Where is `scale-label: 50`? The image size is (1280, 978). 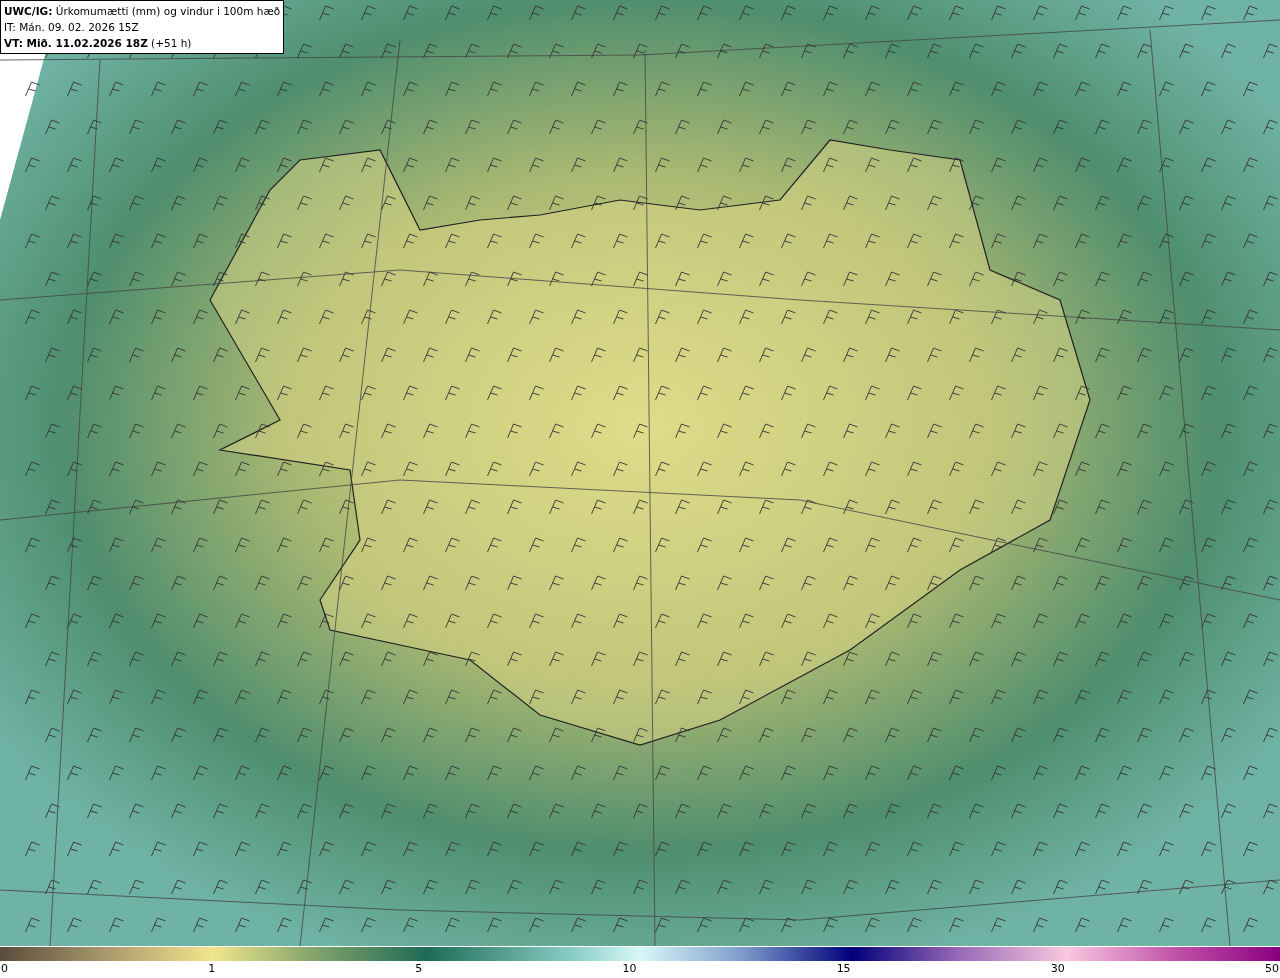 scale-label: 50 is located at coordinates (1271, 969).